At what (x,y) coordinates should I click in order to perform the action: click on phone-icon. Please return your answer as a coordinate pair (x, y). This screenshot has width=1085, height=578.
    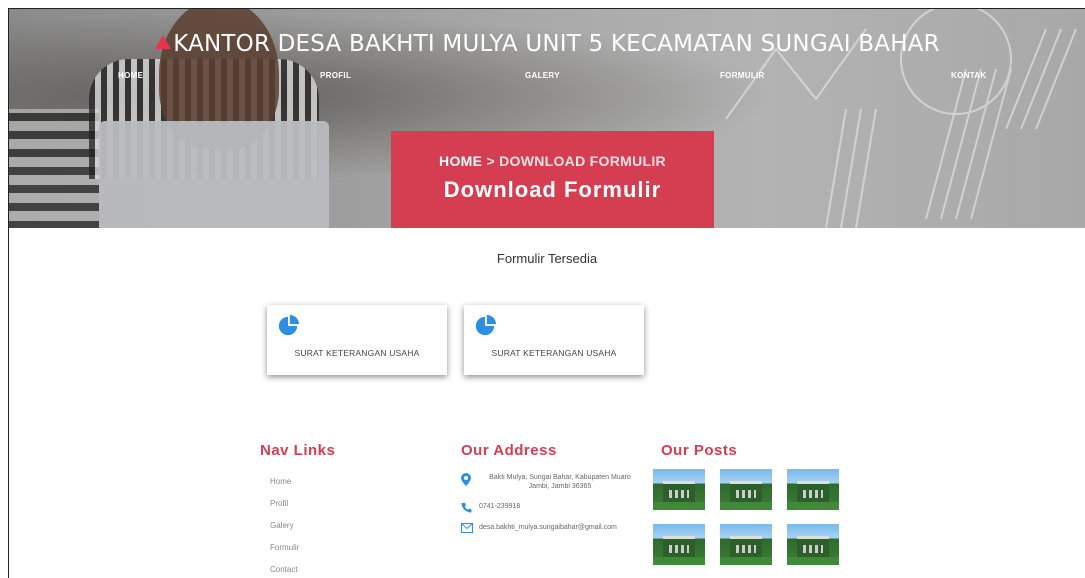
    Looking at the image, I should click on (466, 508).